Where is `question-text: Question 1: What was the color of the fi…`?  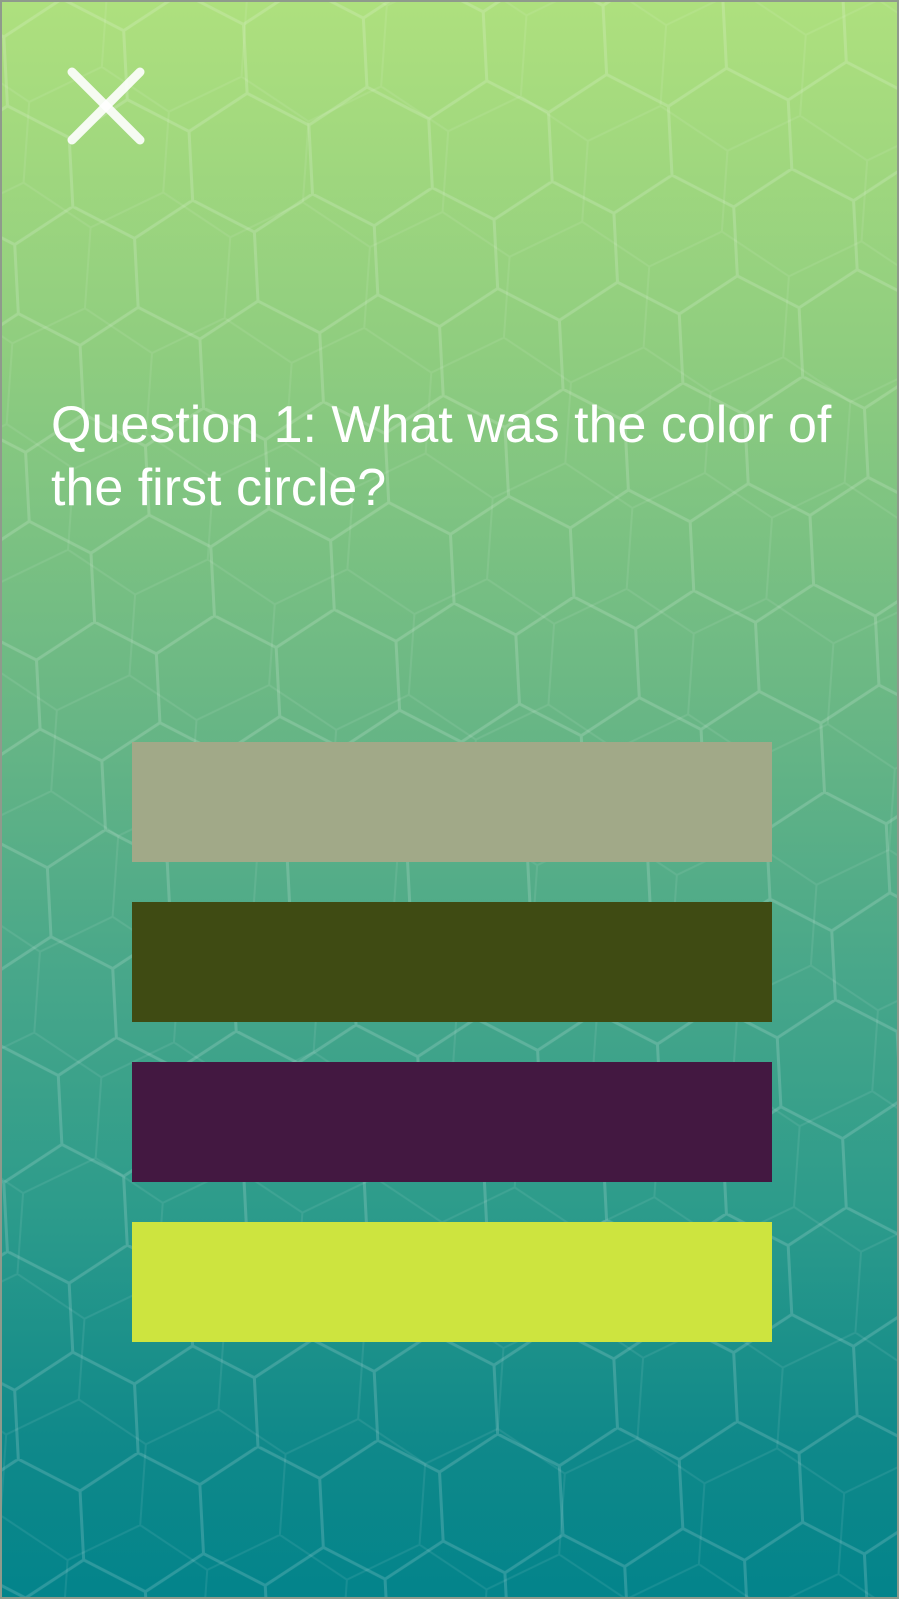 question-text: Question 1: What was the color of the fi… is located at coordinates (441, 456).